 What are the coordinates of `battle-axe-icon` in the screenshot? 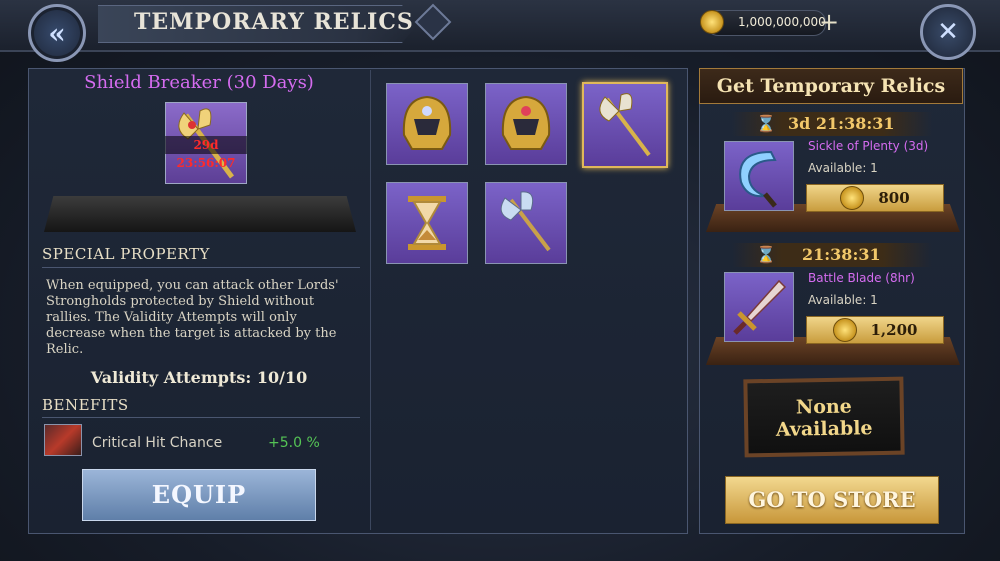 It's located at (525, 221).